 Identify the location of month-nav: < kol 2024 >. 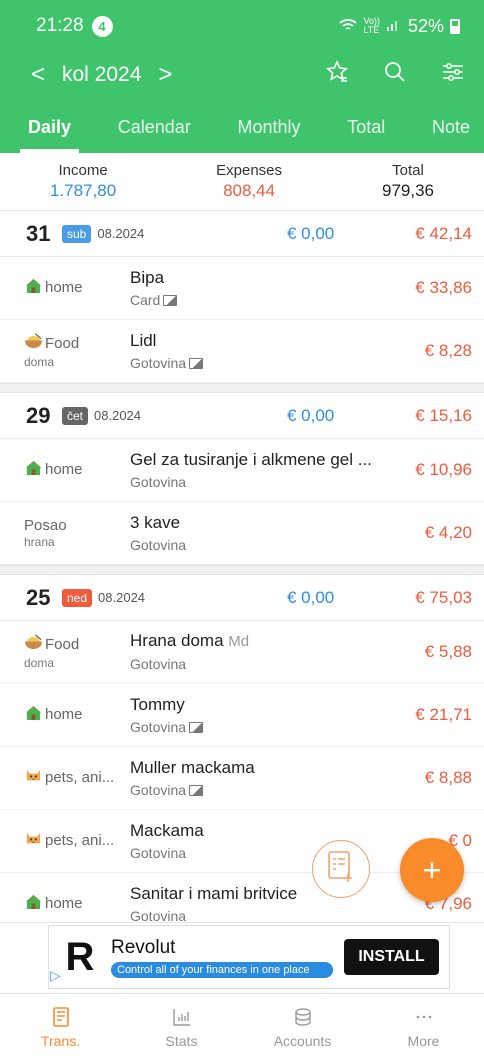
(242, 74).